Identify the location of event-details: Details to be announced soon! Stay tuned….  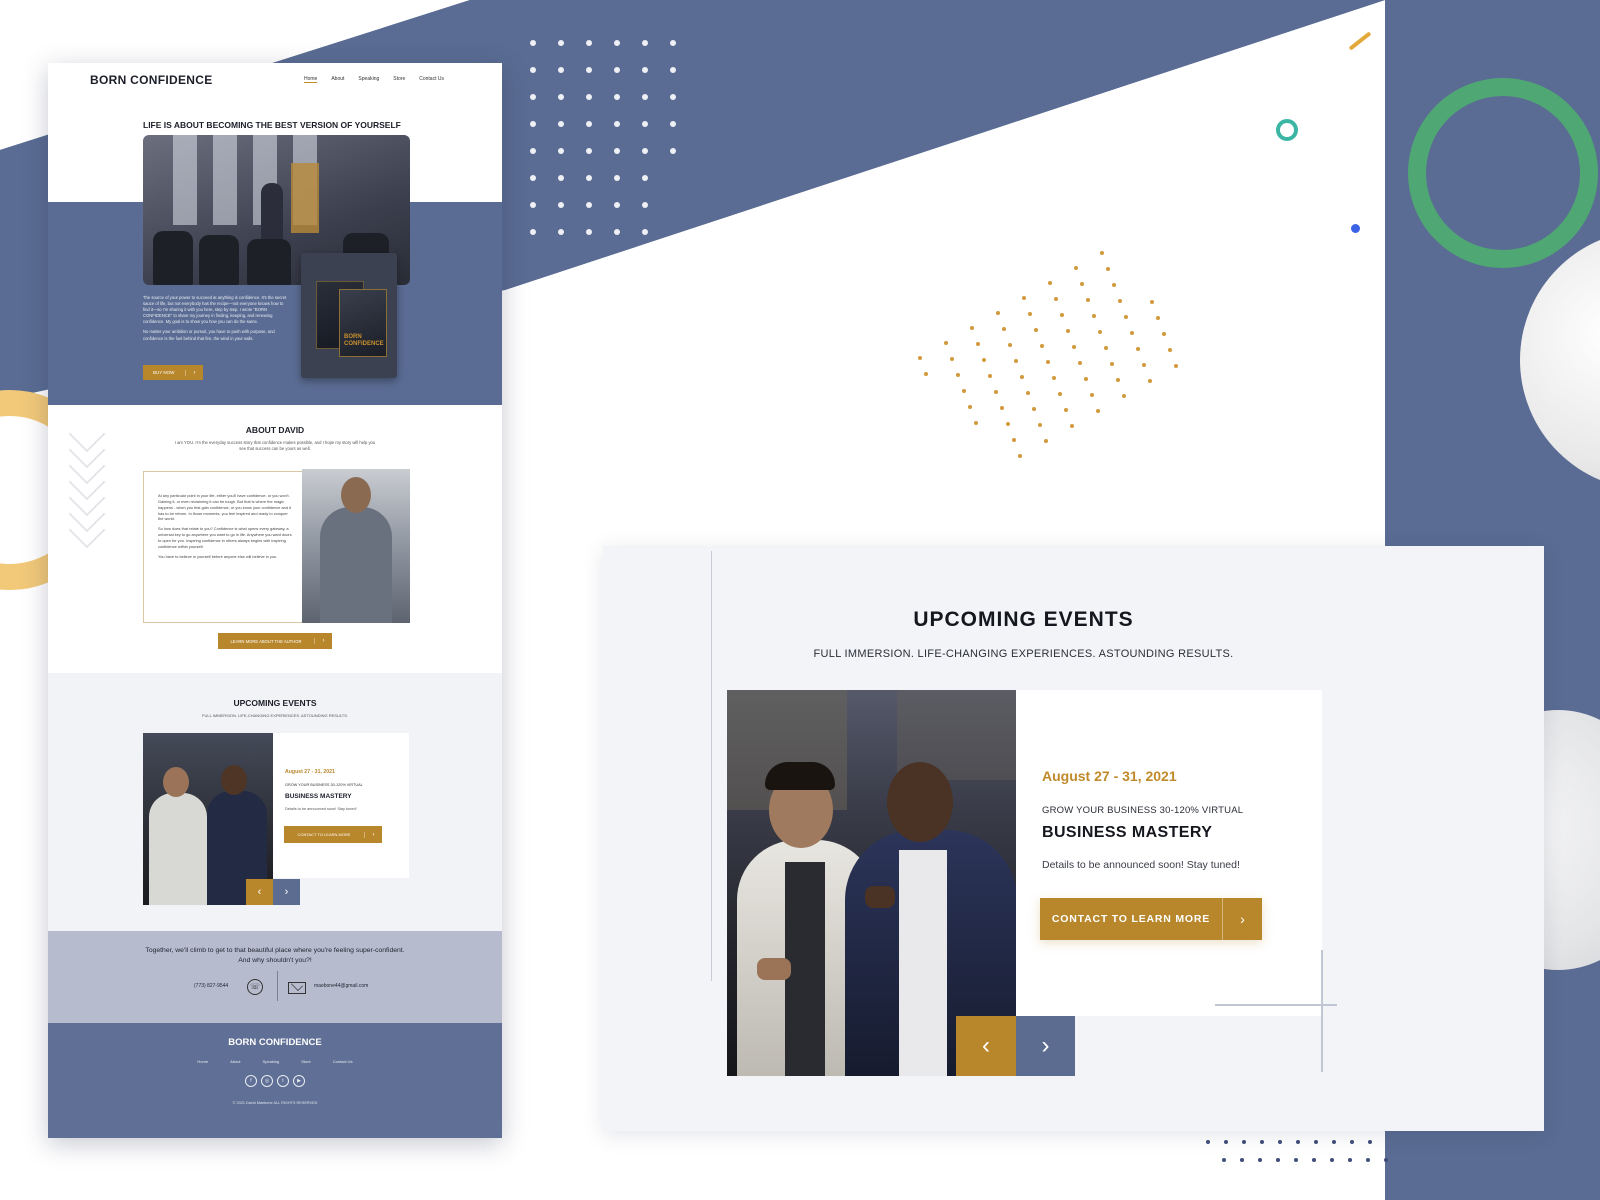
(321, 809).